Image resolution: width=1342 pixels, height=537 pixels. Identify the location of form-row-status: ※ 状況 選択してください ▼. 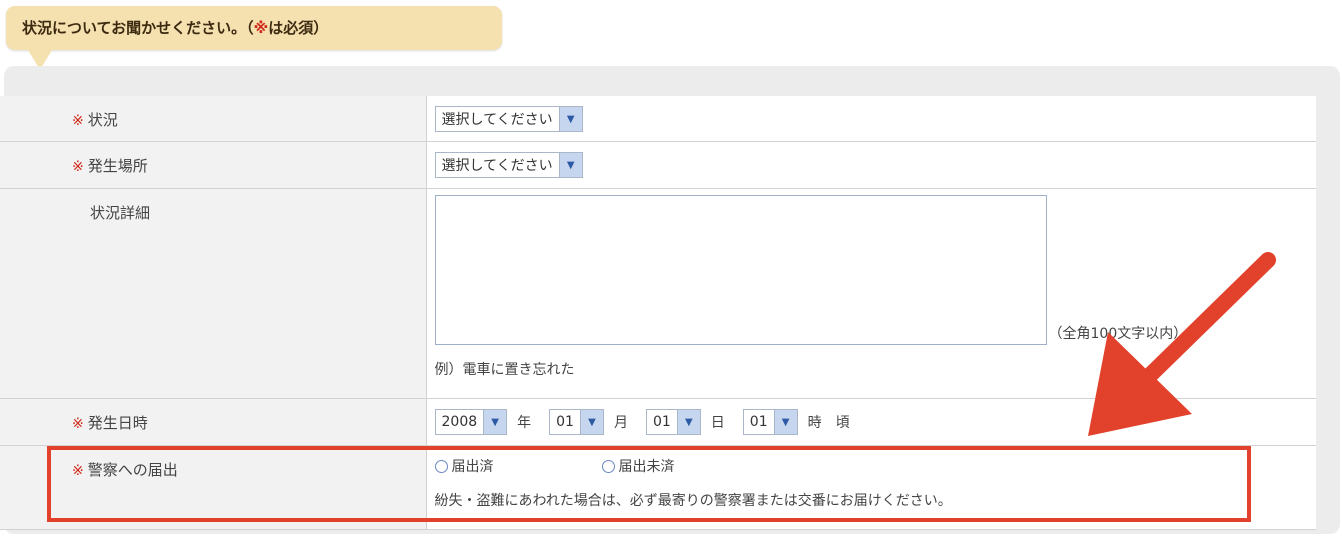
(658, 119).